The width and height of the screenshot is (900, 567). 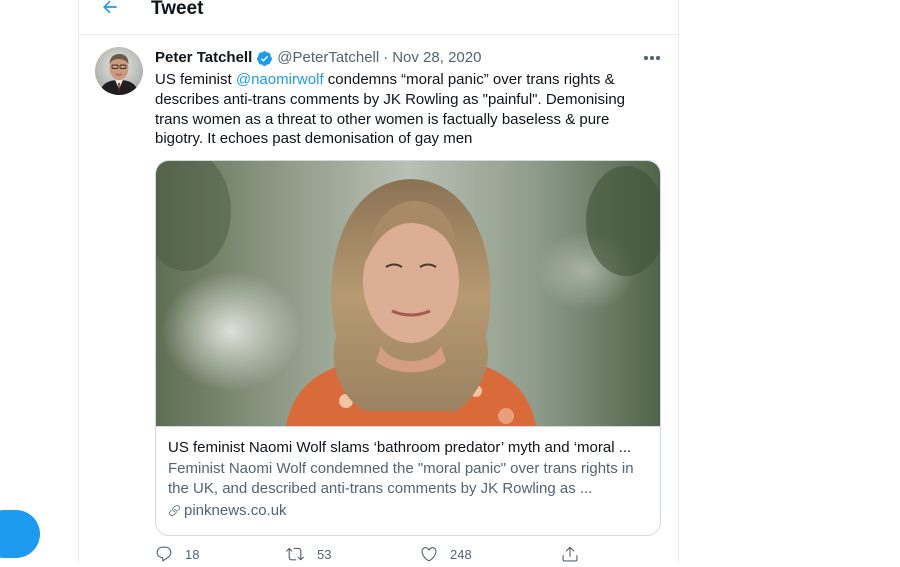 I want to click on share-icon, so click(x=570, y=554).